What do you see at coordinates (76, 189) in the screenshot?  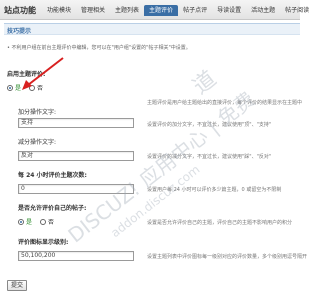 I see `limit-input: 0` at bounding box center [76, 189].